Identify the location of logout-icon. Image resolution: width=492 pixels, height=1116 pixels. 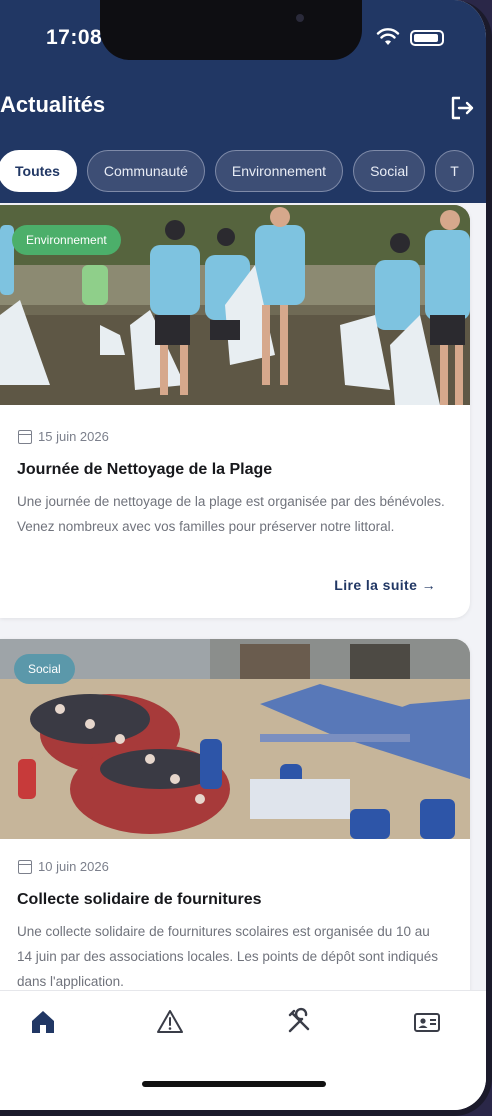
(462, 108).